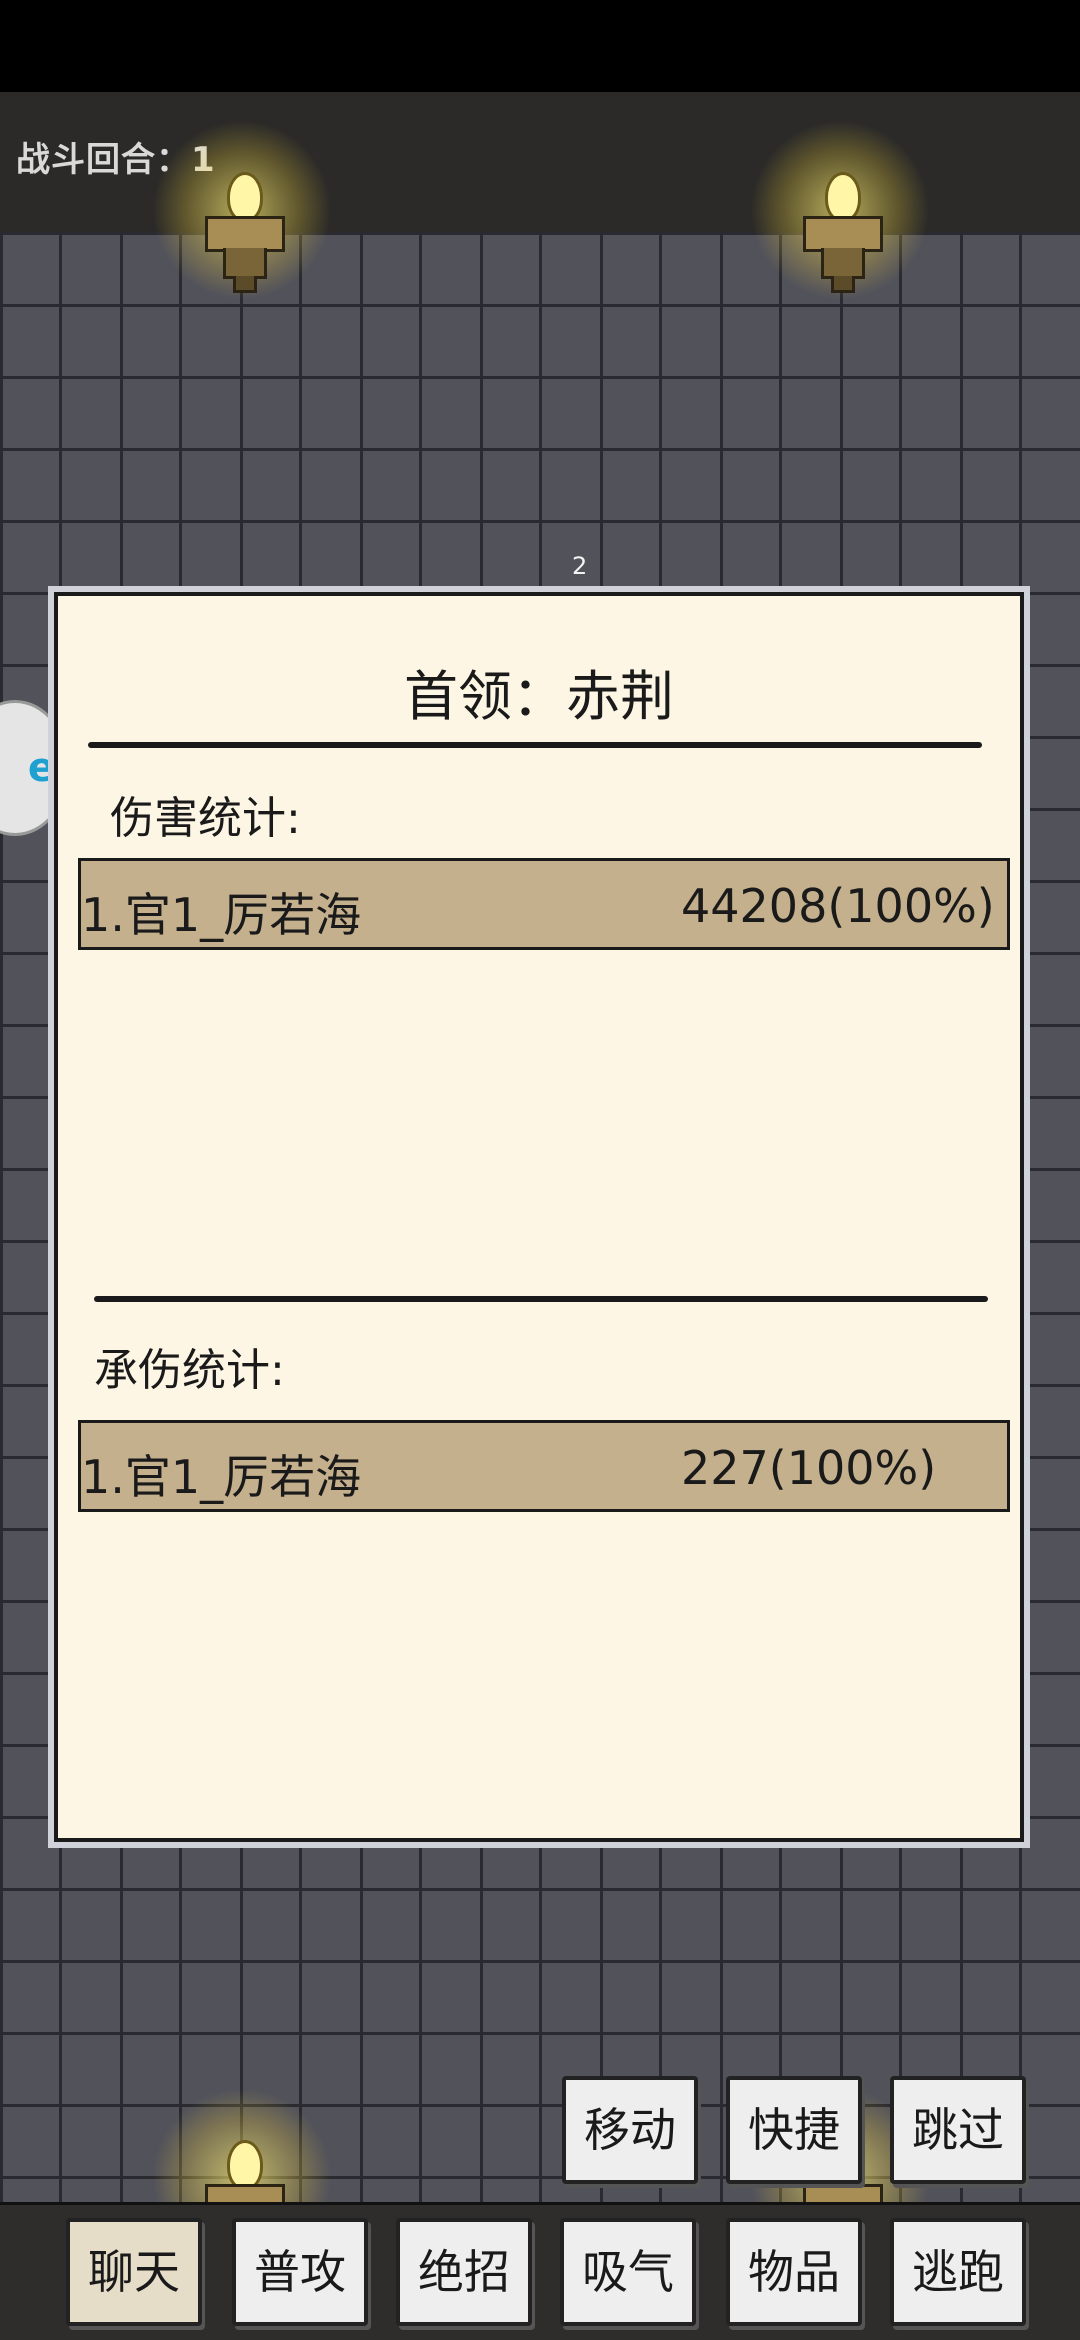  What do you see at coordinates (300, 2272) in the screenshot?
I see `normal-attack-button: 普攻` at bounding box center [300, 2272].